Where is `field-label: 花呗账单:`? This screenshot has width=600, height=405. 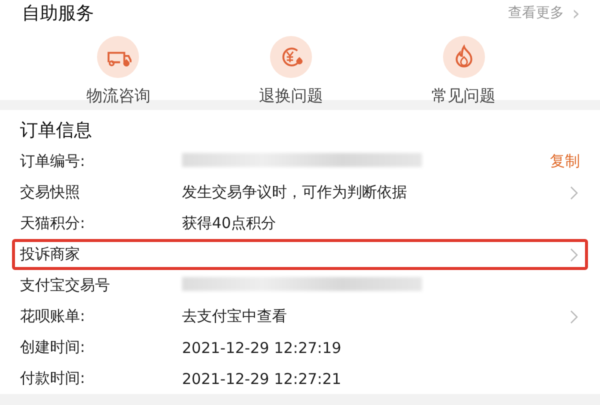
field-label: 花呗账单: is located at coordinates (53, 316).